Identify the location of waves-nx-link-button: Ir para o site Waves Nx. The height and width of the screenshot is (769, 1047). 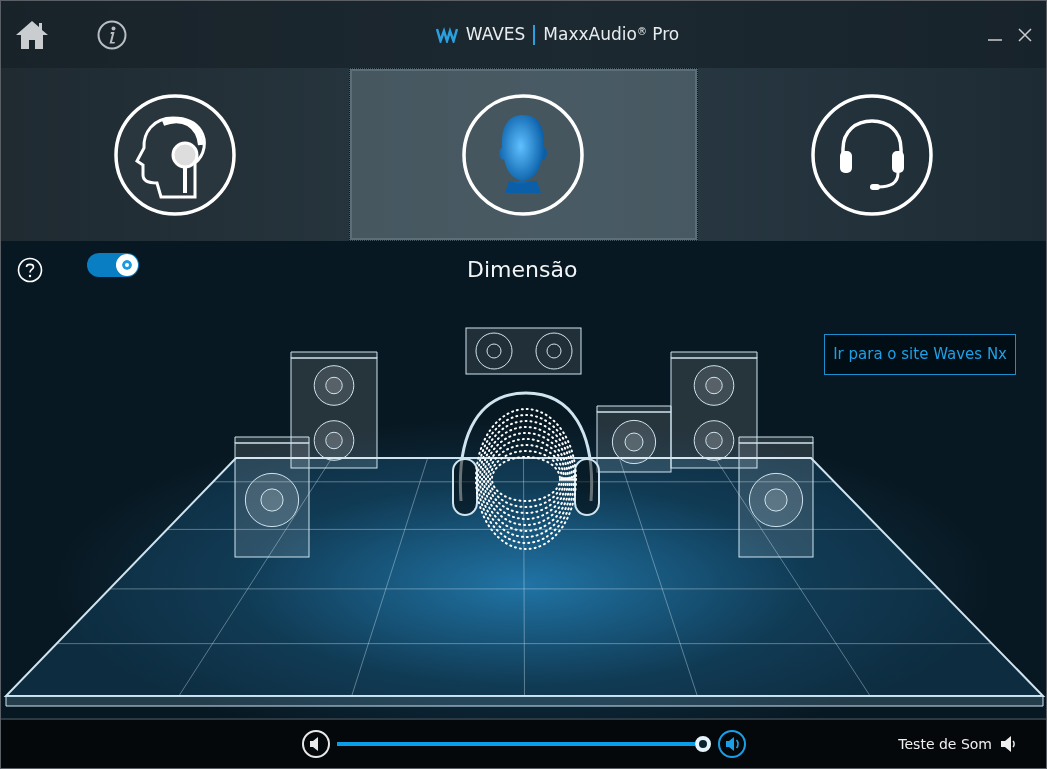
(920, 354).